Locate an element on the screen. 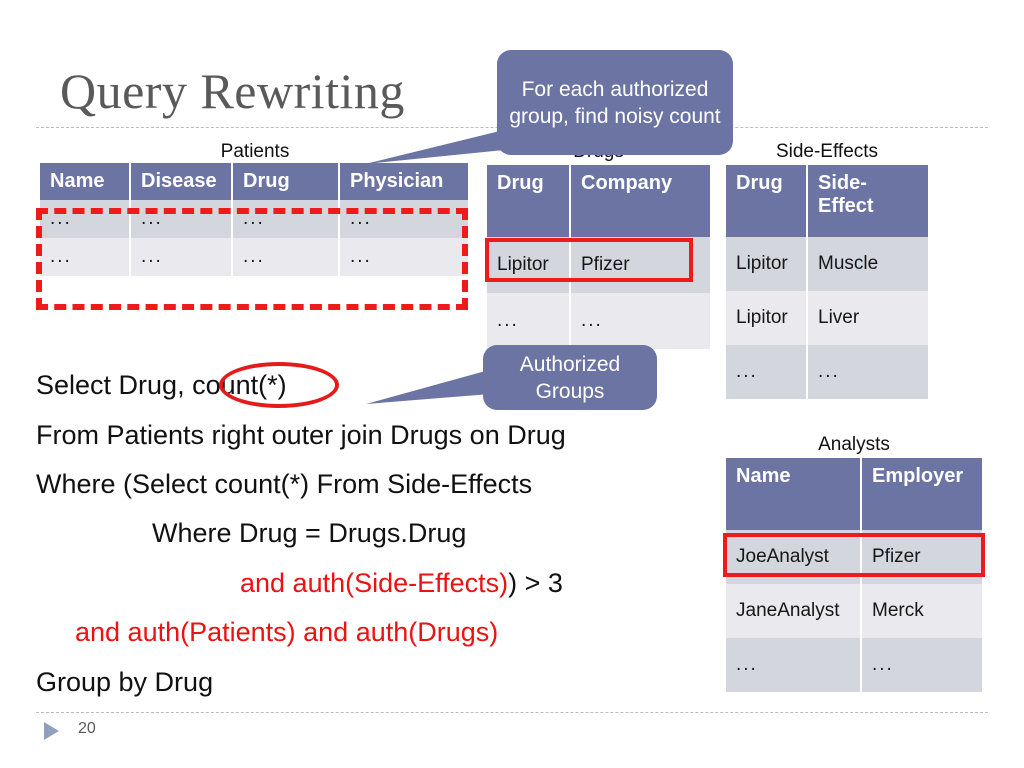 This screenshot has width=1024, height=768. table-header-row: Name Disease Drug Physician is located at coordinates (254, 181).